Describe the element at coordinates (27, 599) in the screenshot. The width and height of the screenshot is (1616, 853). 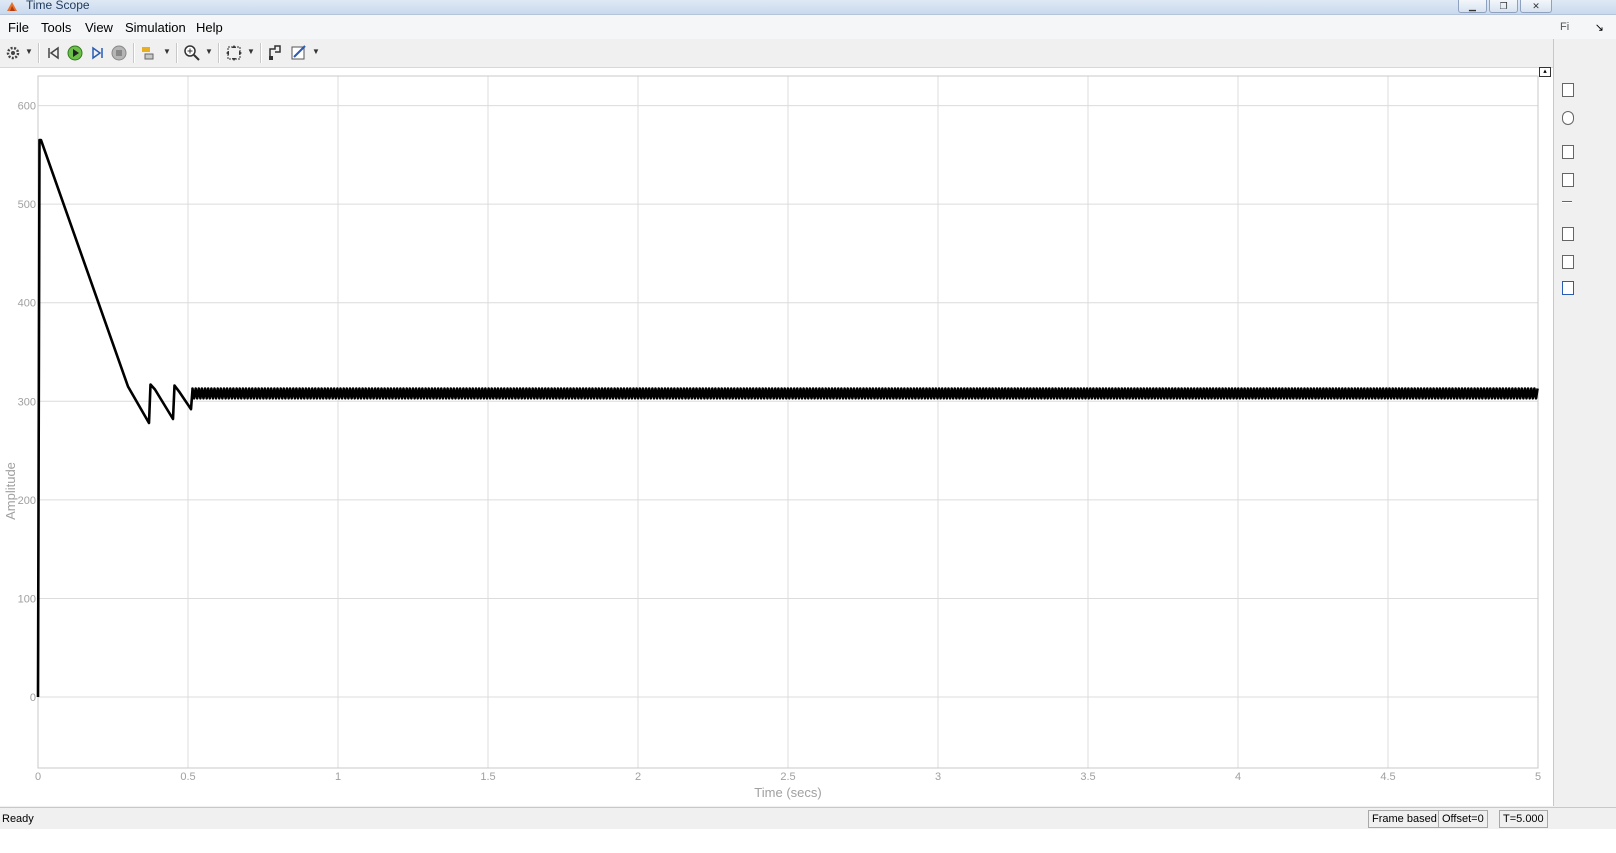
I see `y-tick-label: 100` at that location.